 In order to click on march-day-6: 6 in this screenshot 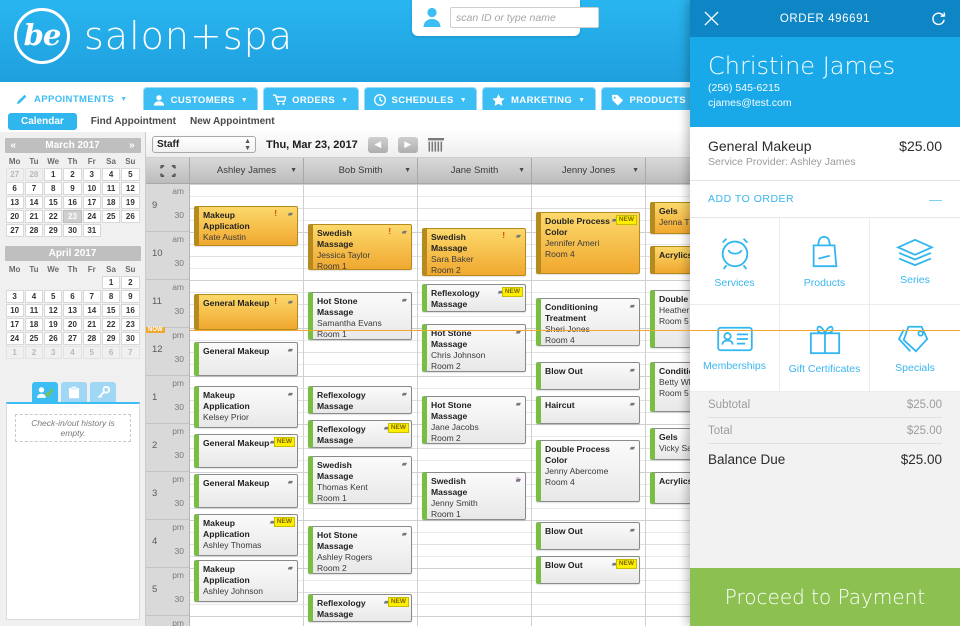, I will do `click(14, 188)`.